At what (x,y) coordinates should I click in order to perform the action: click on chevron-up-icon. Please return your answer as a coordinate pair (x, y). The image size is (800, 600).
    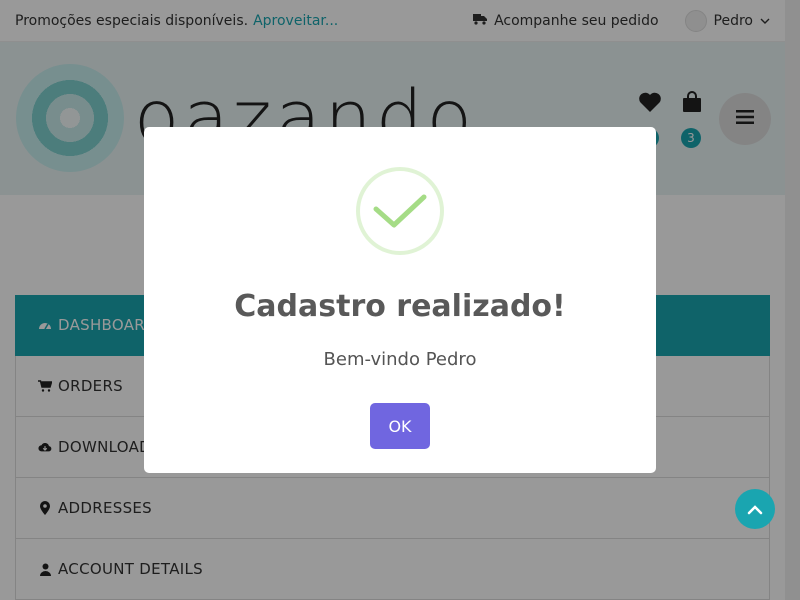
    Looking at the image, I should click on (755, 509).